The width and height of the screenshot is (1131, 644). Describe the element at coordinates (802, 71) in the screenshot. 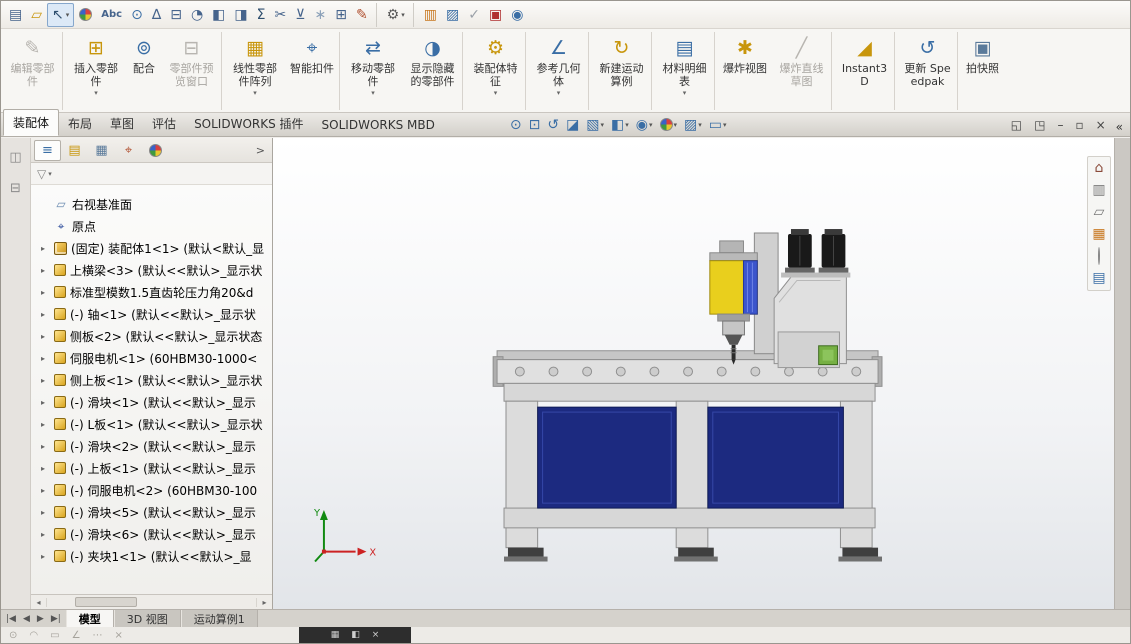

I see `explode-line-sketch-button: ╱ 爆炸直线草图 ▾` at that location.